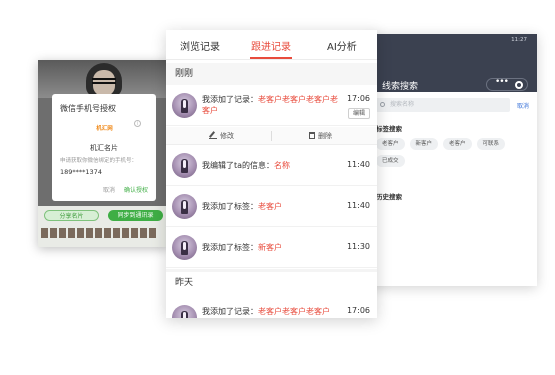 The height and width of the screenshot is (375, 555). I want to click on card-bottom-bar: 分享名片 同步到通讯录, so click(103, 226).